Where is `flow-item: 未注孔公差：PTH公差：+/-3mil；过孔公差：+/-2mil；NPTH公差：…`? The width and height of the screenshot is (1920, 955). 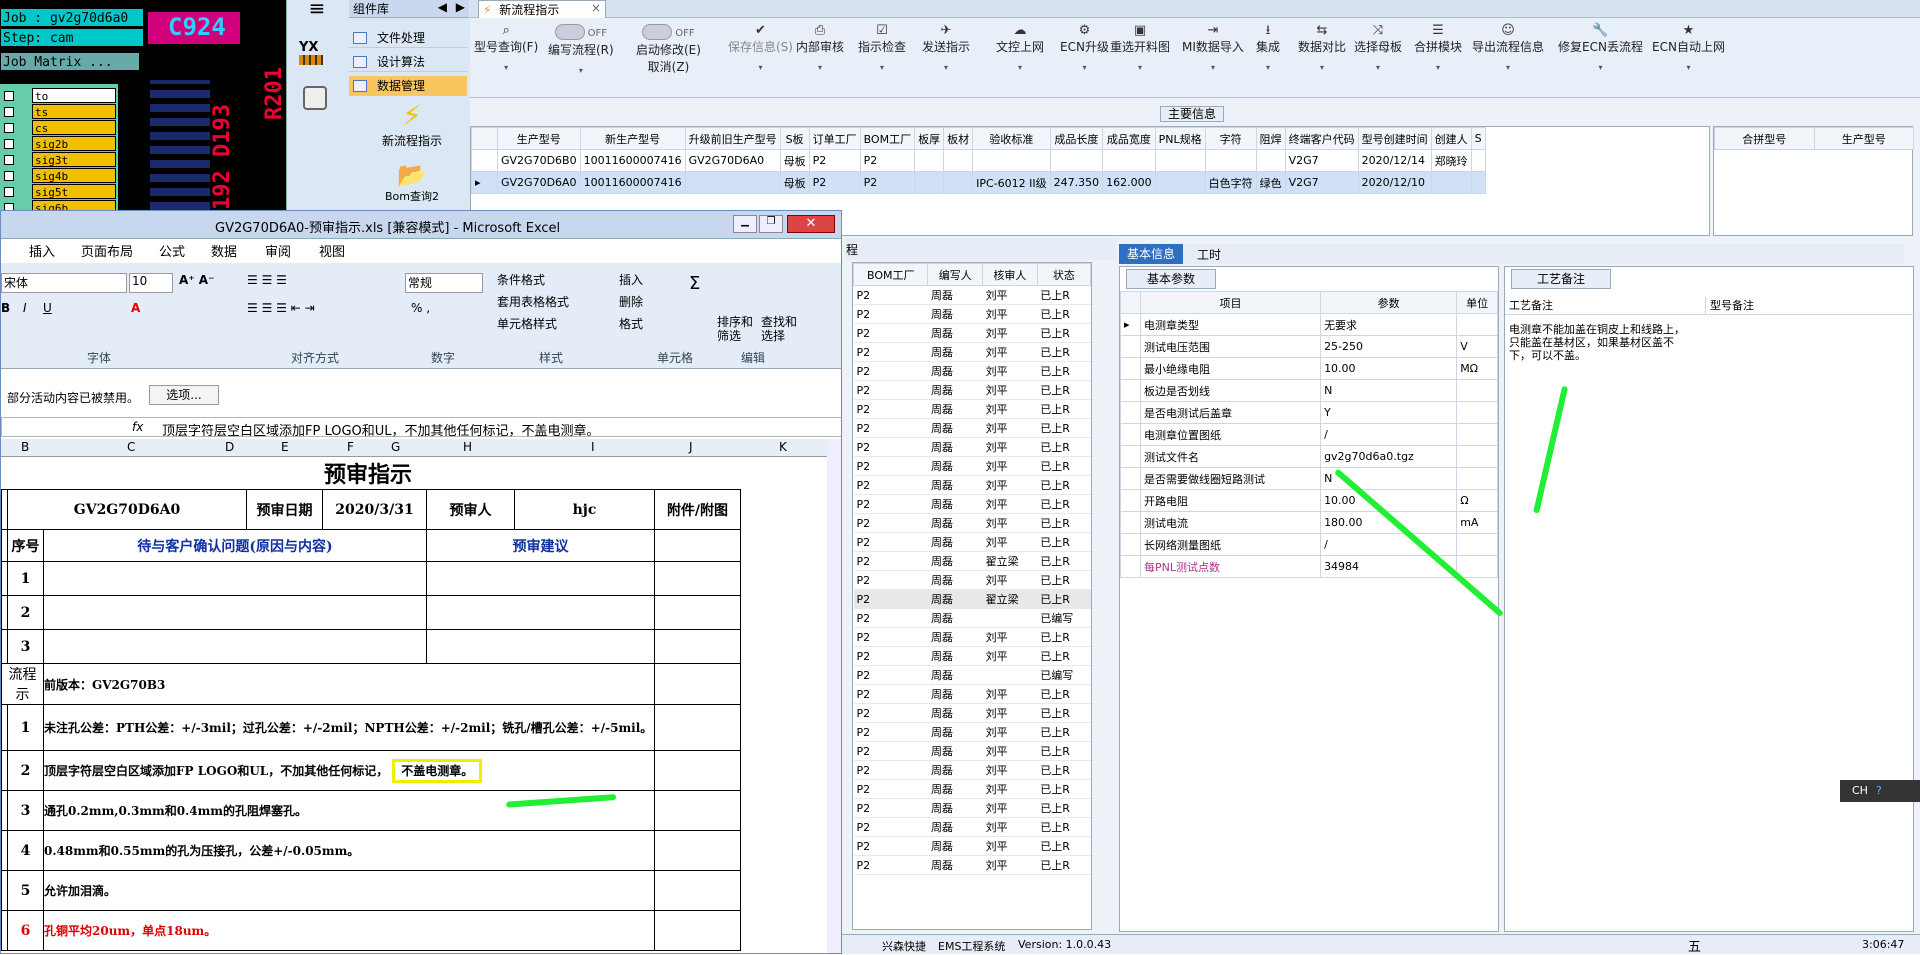 flow-item: 未注孔公差：PTH公差：+/-3mil；过孔公差：+/-2mil；NPTH公差：… is located at coordinates (349, 727).